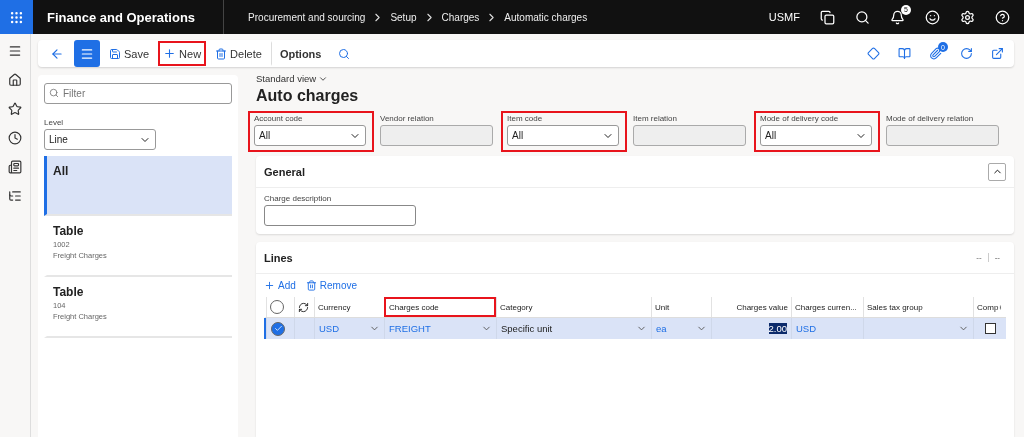 This screenshot has height=437, width=1024. I want to click on dropdown-cell: ea, so click(681, 328).